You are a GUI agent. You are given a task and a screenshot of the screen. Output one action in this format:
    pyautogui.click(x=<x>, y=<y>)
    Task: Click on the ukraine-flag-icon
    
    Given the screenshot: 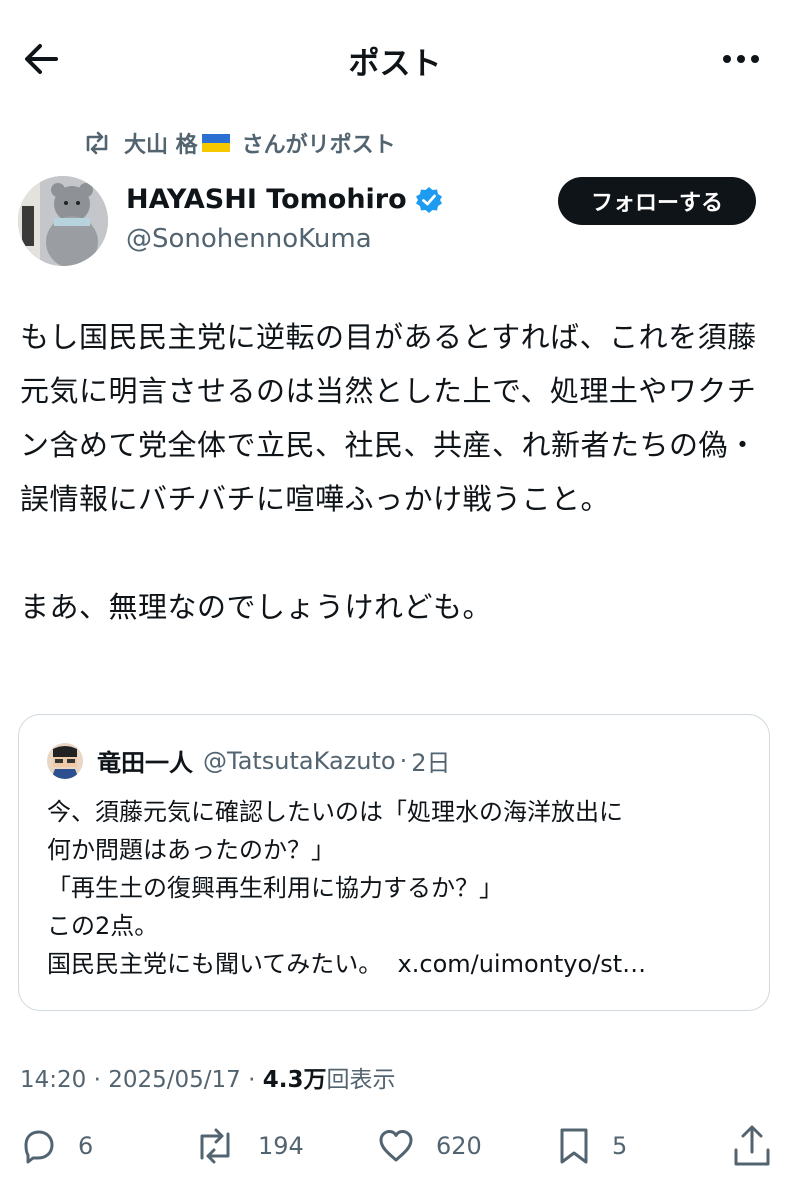 What is the action you would take?
    pyautogui.click(x=215, y=143)
    